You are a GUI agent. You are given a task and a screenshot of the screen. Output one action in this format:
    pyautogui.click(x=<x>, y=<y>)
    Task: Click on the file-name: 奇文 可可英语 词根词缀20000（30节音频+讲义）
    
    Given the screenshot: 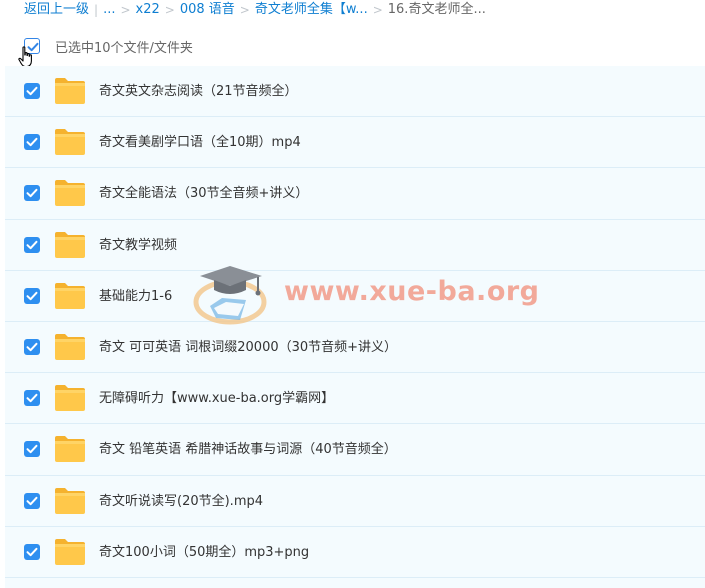 What is the action you would take?
    pyautogui.click(x=248, y=347)
    